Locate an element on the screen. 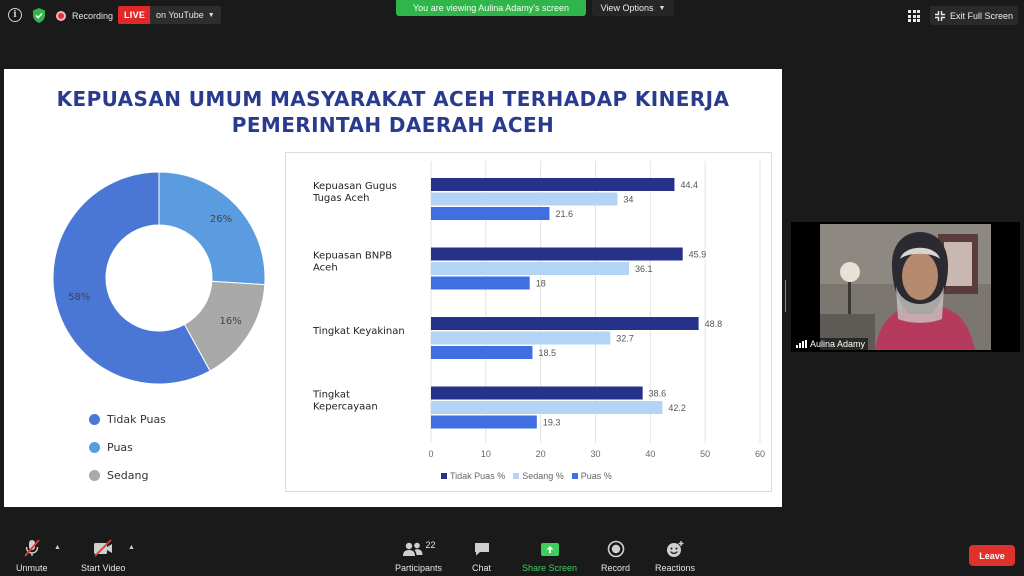 This screenshot has height=576, width=1024. donut-legend-item: Sedang is located at coordinates (127, 475).